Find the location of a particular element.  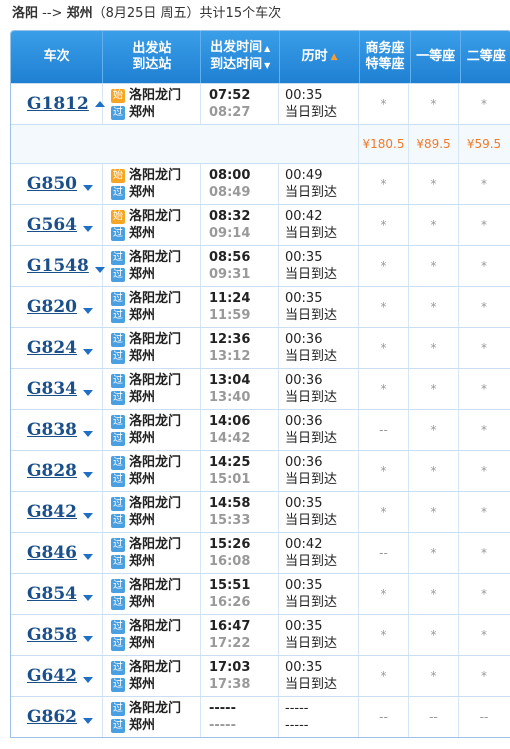

train-number-cell: G850 is located at coordinates (57, 184).